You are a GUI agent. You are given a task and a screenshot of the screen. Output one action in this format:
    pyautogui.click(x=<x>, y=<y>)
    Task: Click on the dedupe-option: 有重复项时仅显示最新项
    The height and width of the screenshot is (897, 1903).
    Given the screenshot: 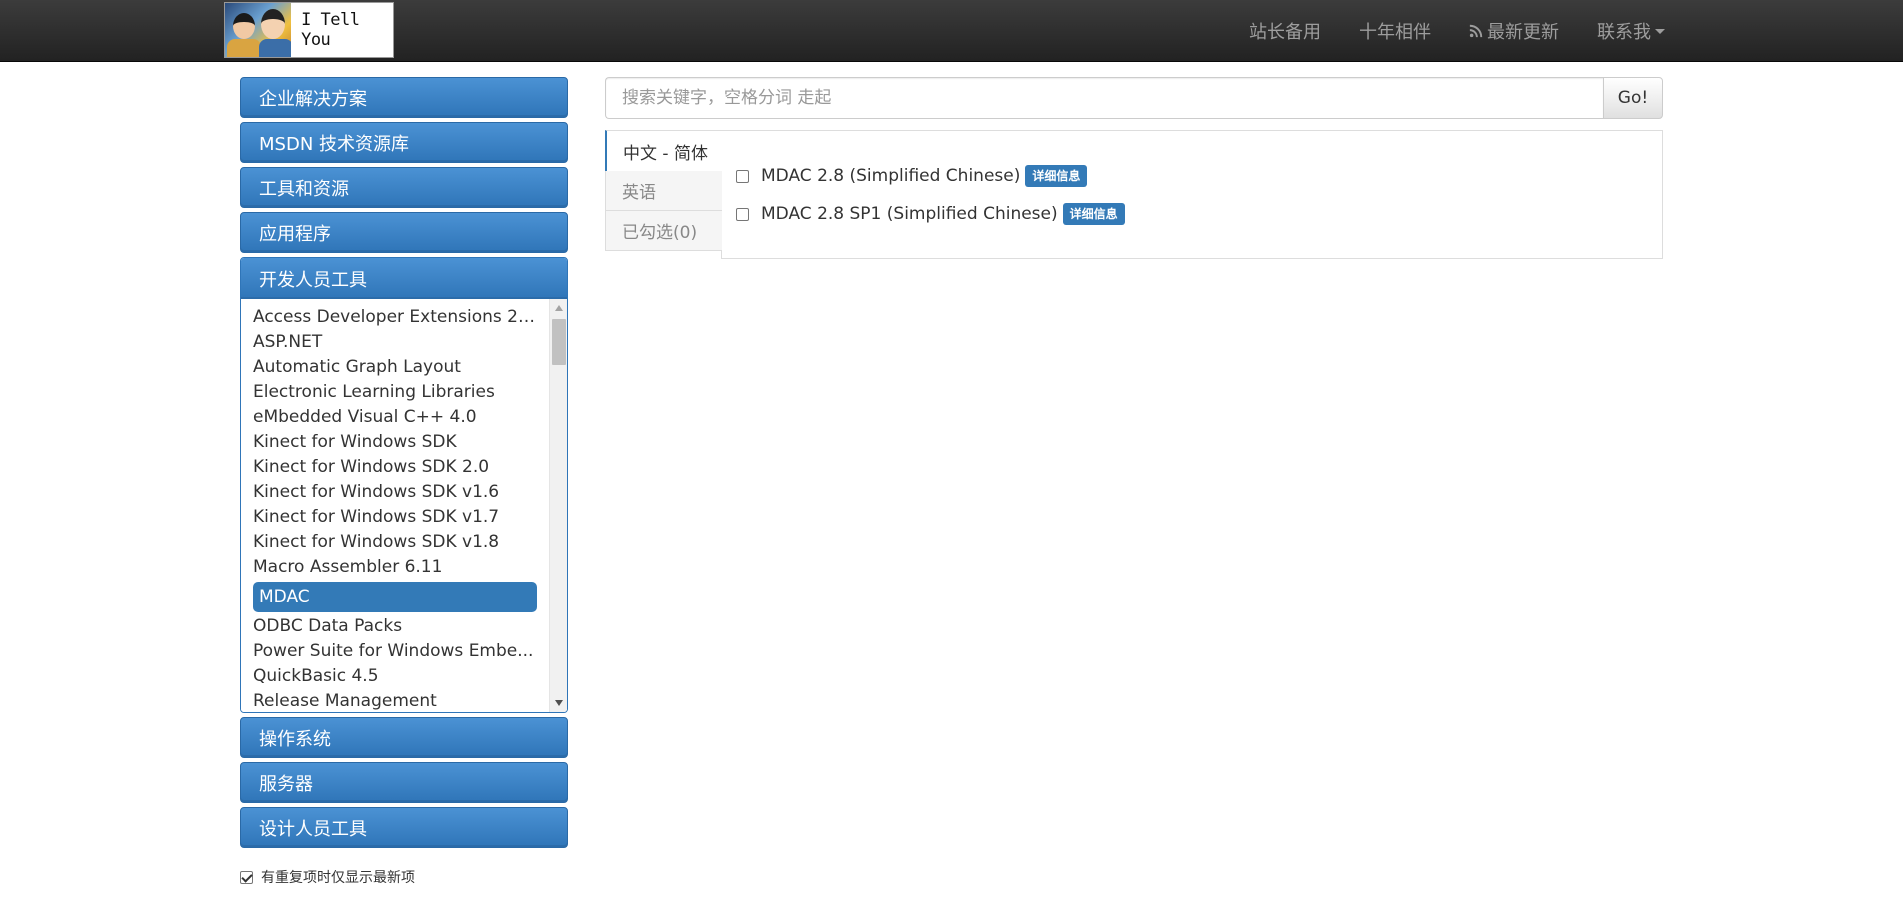 What is the action you would take?
    pyautogui.click(x=327, y=877)
    